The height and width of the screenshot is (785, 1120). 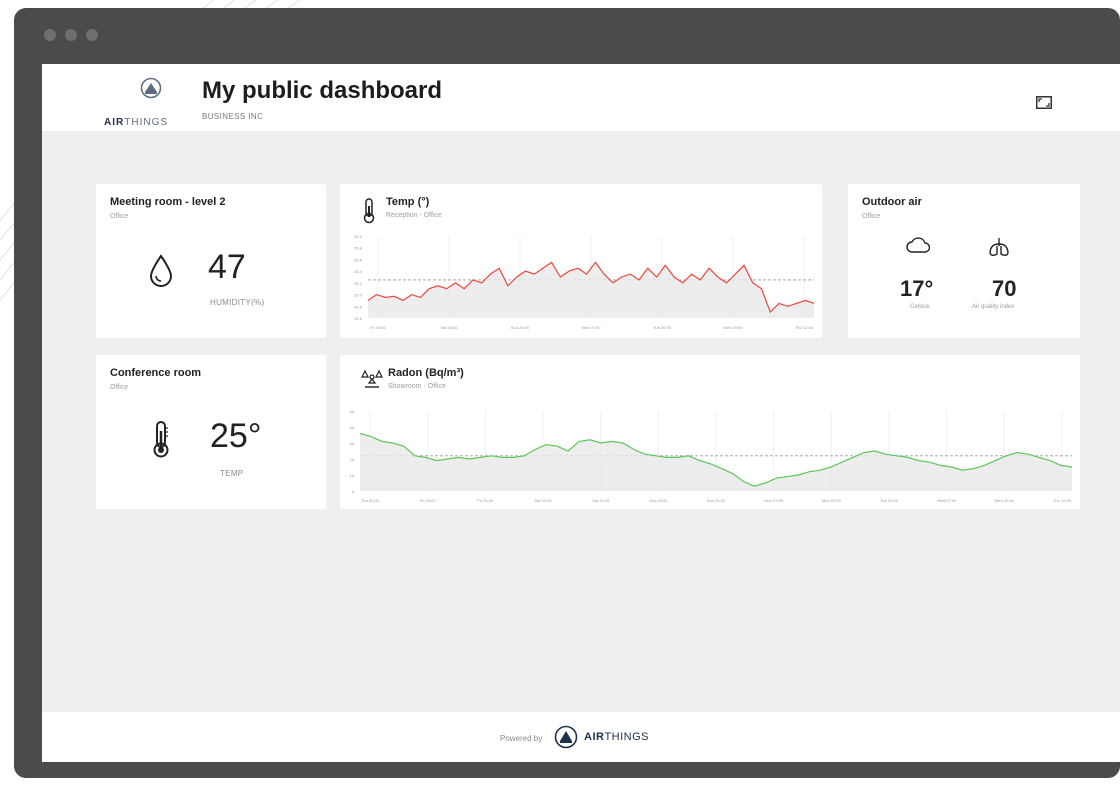 I want to click on conference-room-tile: Conference room Office 25° TEMP, so click(x=211, y=432).